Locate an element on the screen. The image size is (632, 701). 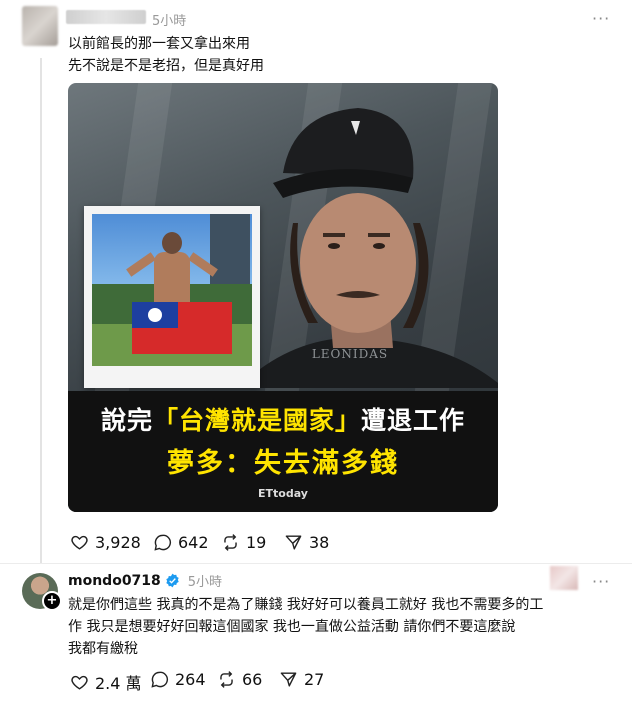
like-count: 3,928 is located at coordinates (118, 542).